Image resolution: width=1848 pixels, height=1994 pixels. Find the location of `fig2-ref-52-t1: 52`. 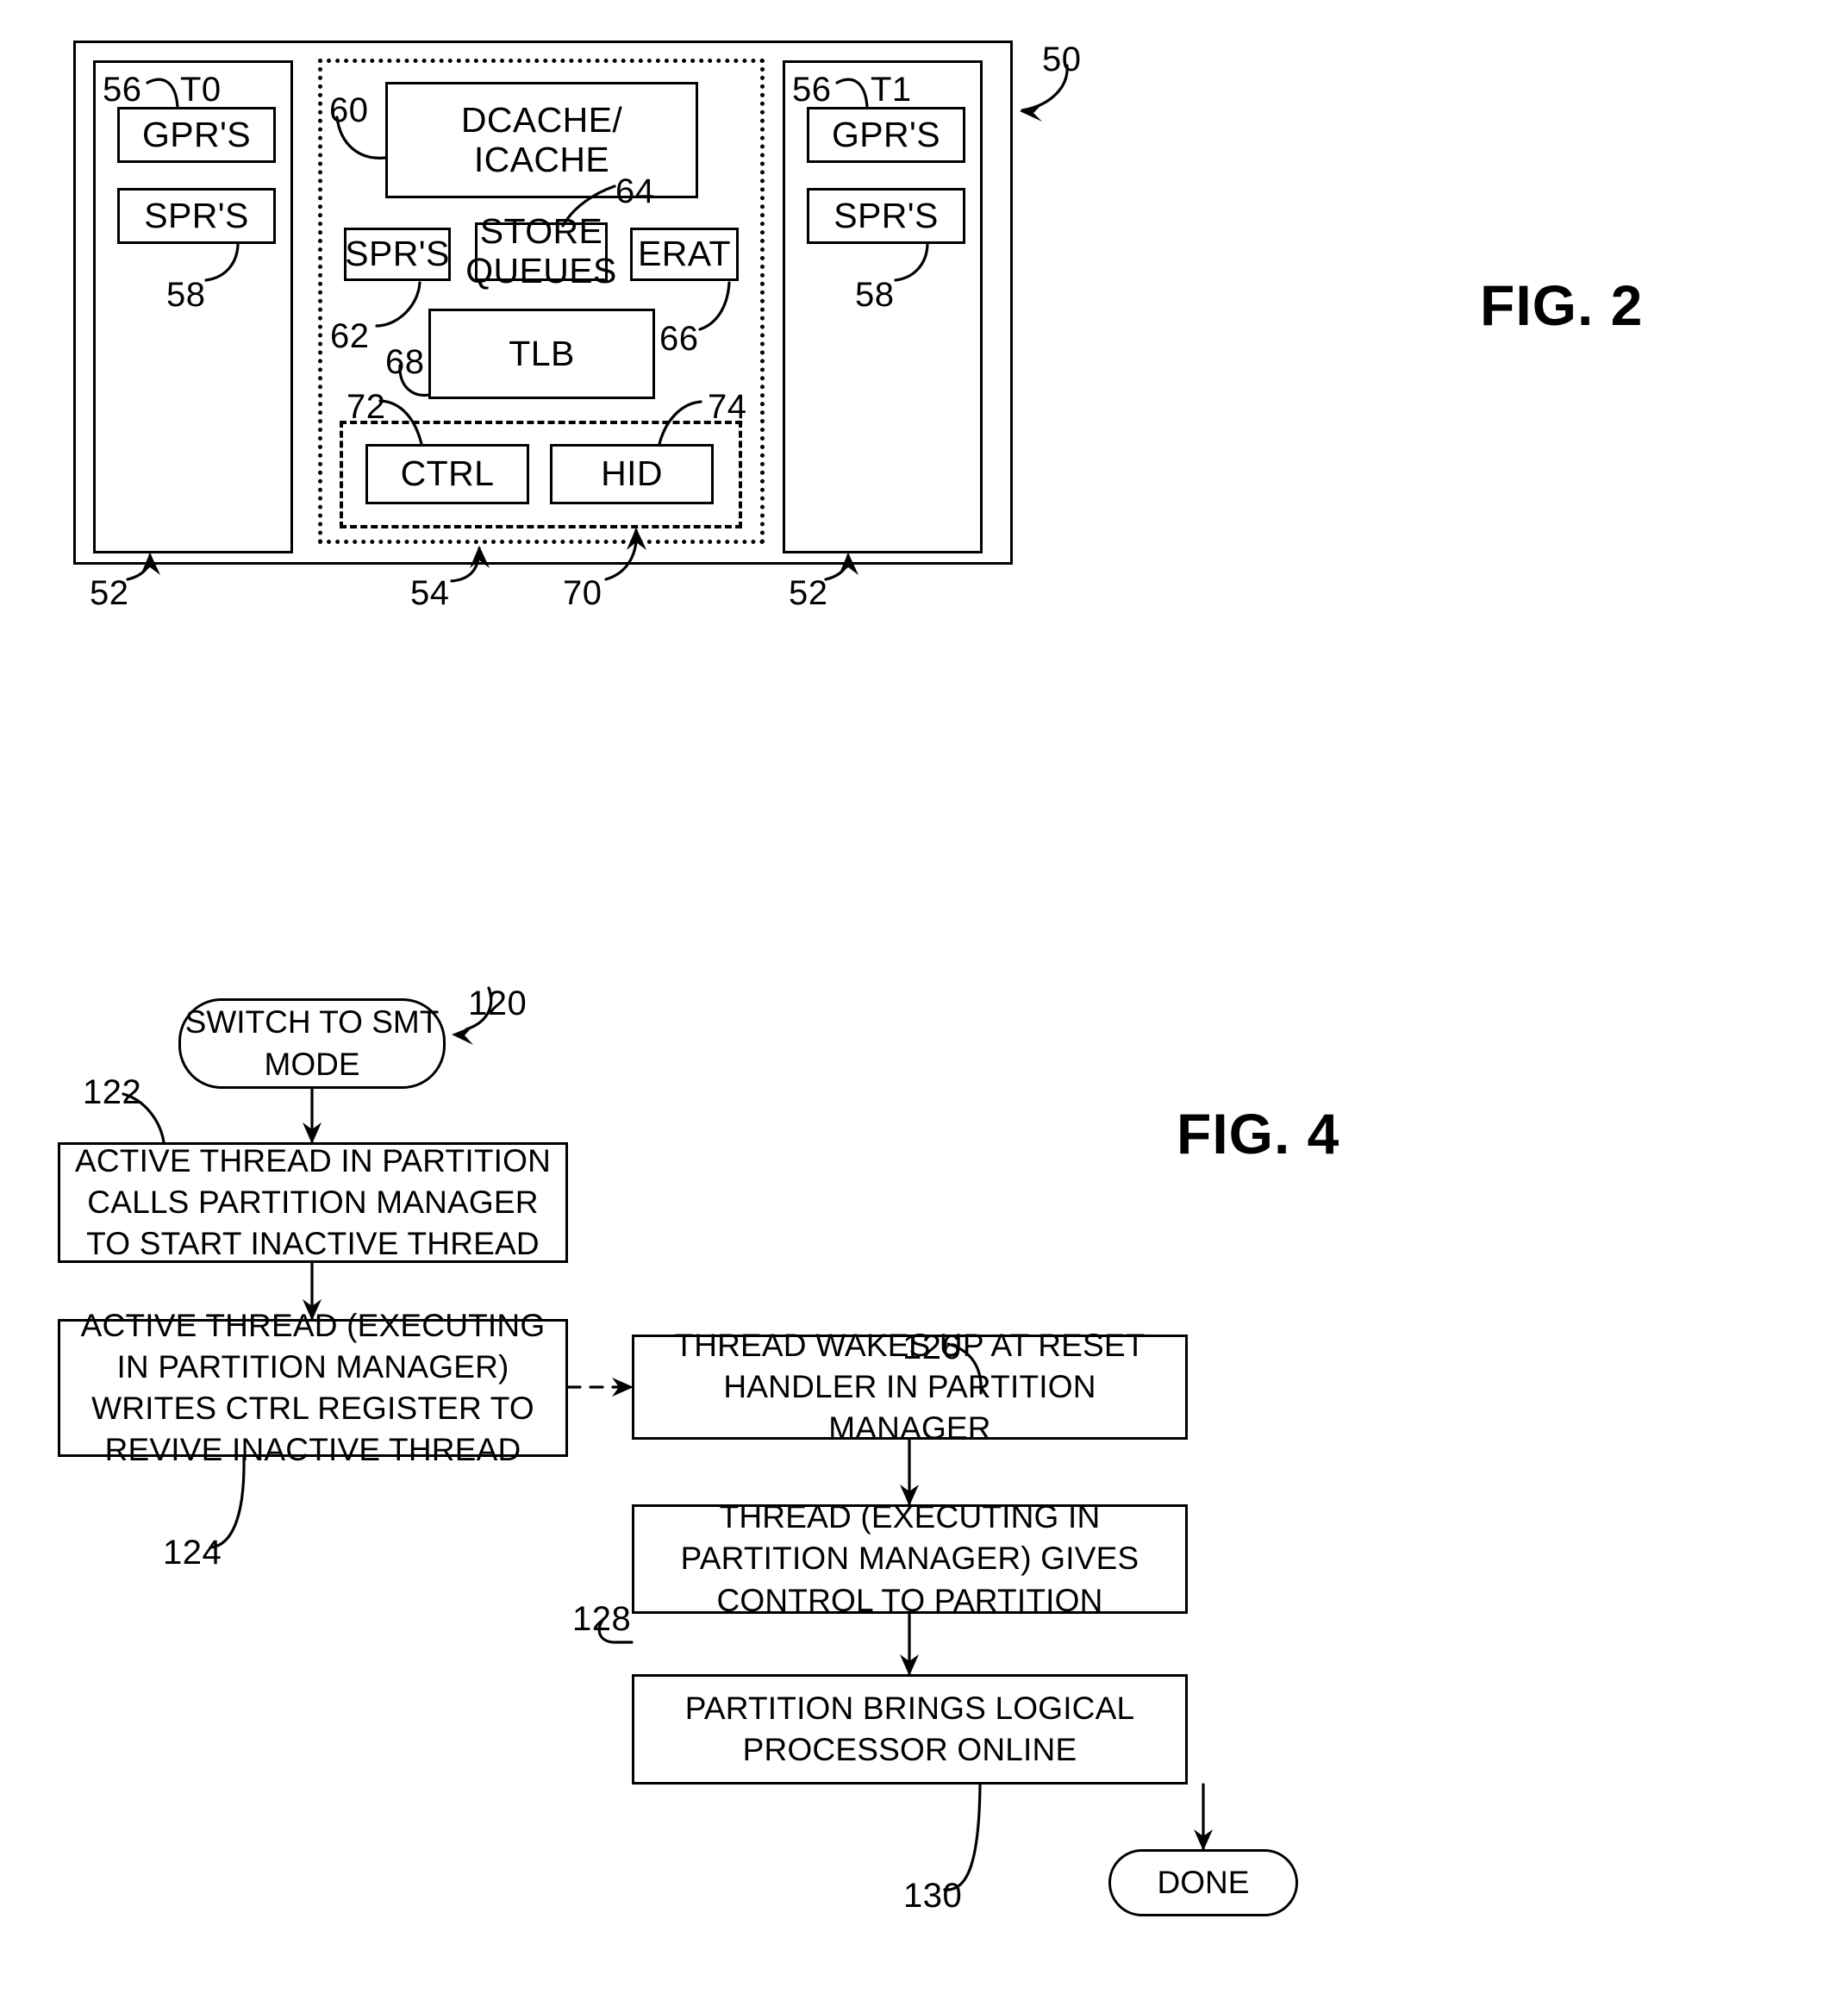

fig2-ref-52-t1: 52 is located at coordinates (808, 593).